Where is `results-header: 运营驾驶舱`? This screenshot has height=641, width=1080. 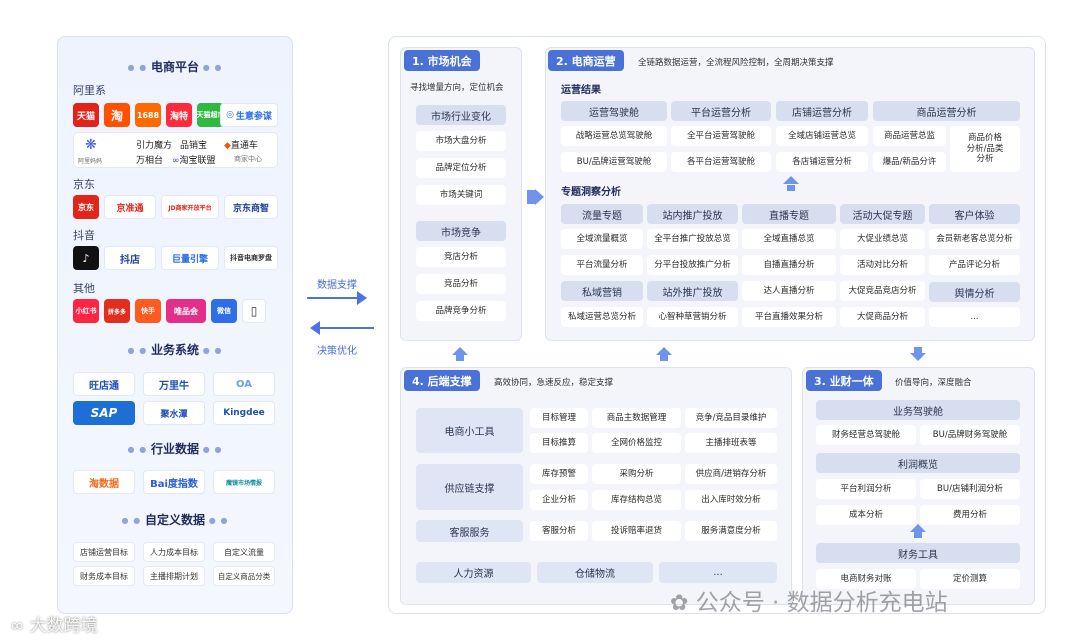 results-header: 运营驾驶舱 is located at coordinates (614, 111).